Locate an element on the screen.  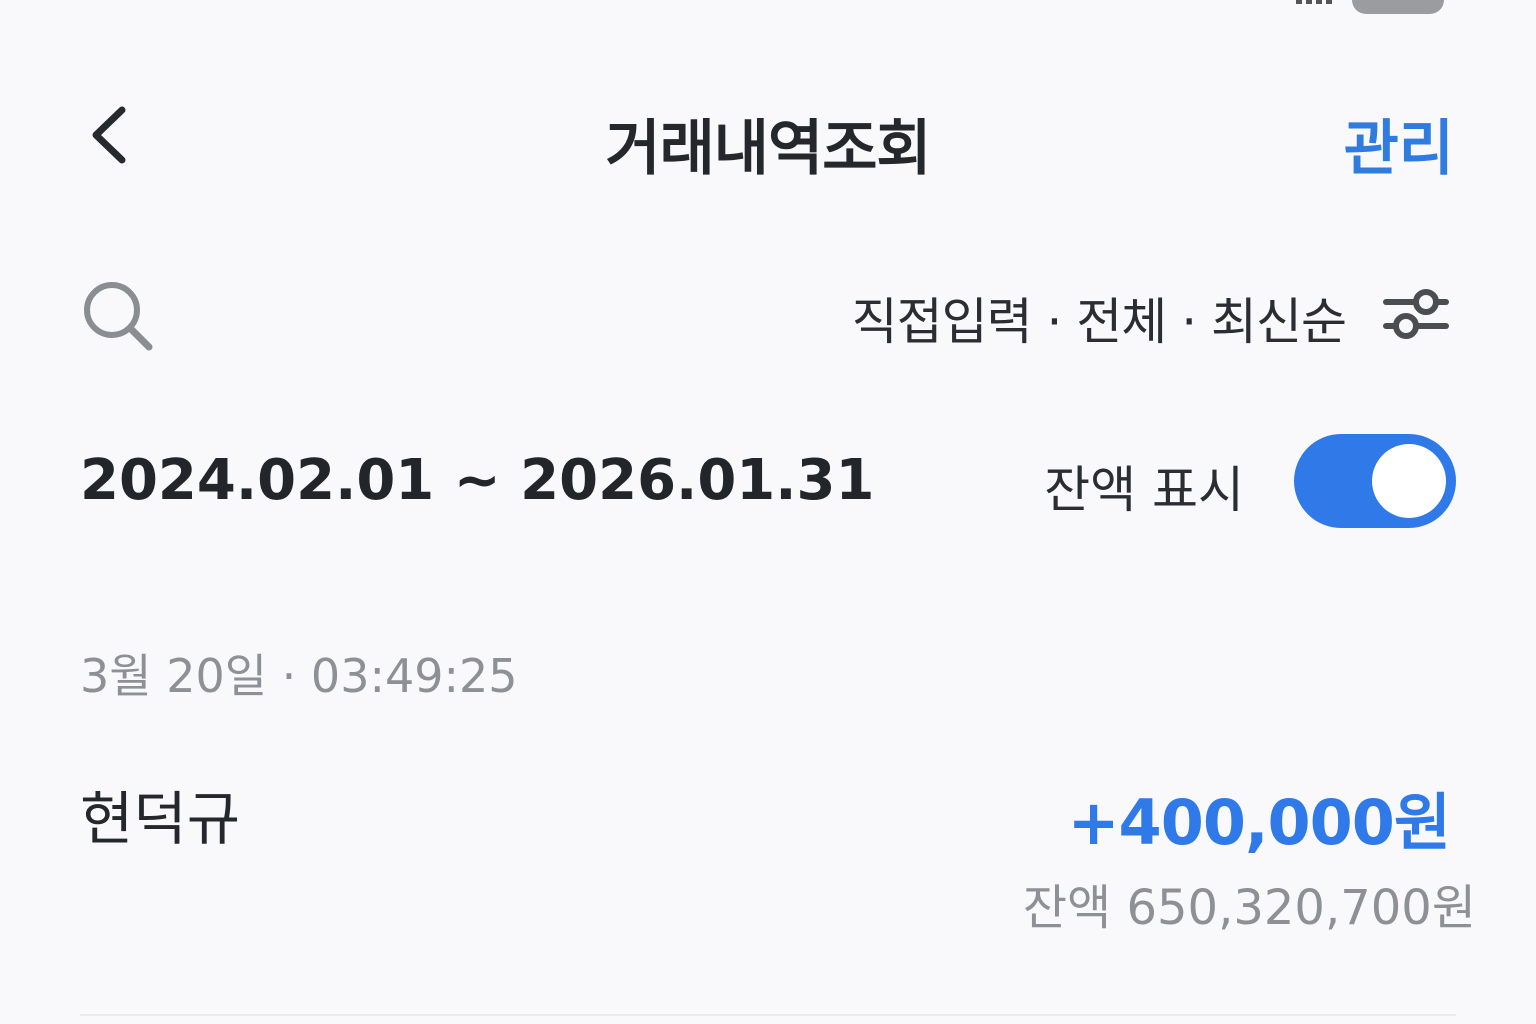
battery-icon is located at coordinates (1398, 7).